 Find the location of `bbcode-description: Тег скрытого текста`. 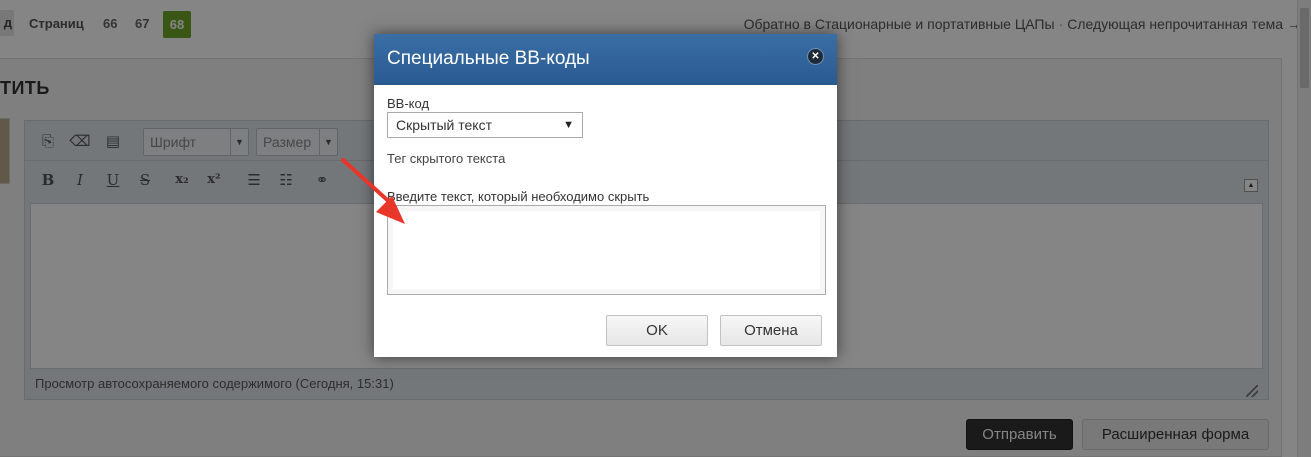

bbcode-description: Тег скрытого текста is located at coordinates (446, 158).